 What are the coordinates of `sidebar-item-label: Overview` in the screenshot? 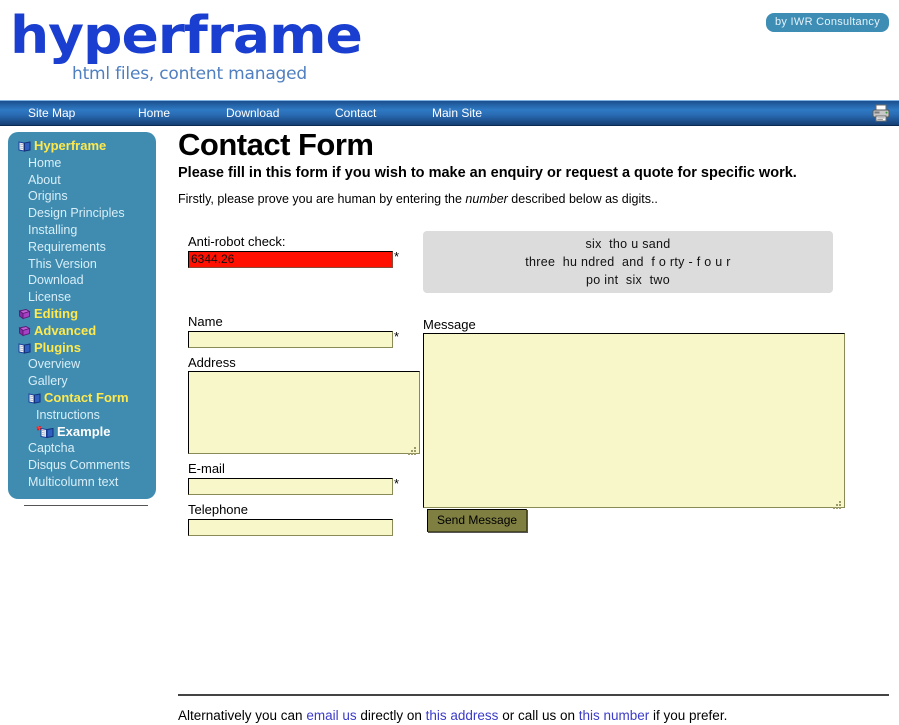 It's located at (54, 364).